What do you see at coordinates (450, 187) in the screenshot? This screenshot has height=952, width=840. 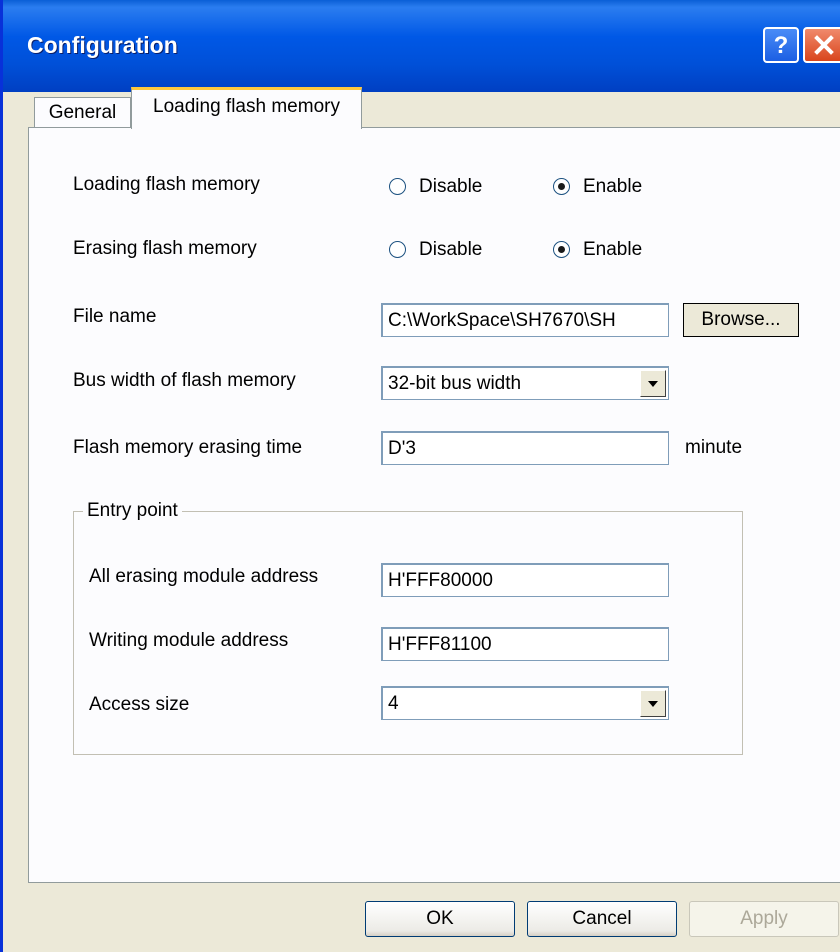 I see `loading-flash-disable-label: Disable` at bounding box center [450, 187].